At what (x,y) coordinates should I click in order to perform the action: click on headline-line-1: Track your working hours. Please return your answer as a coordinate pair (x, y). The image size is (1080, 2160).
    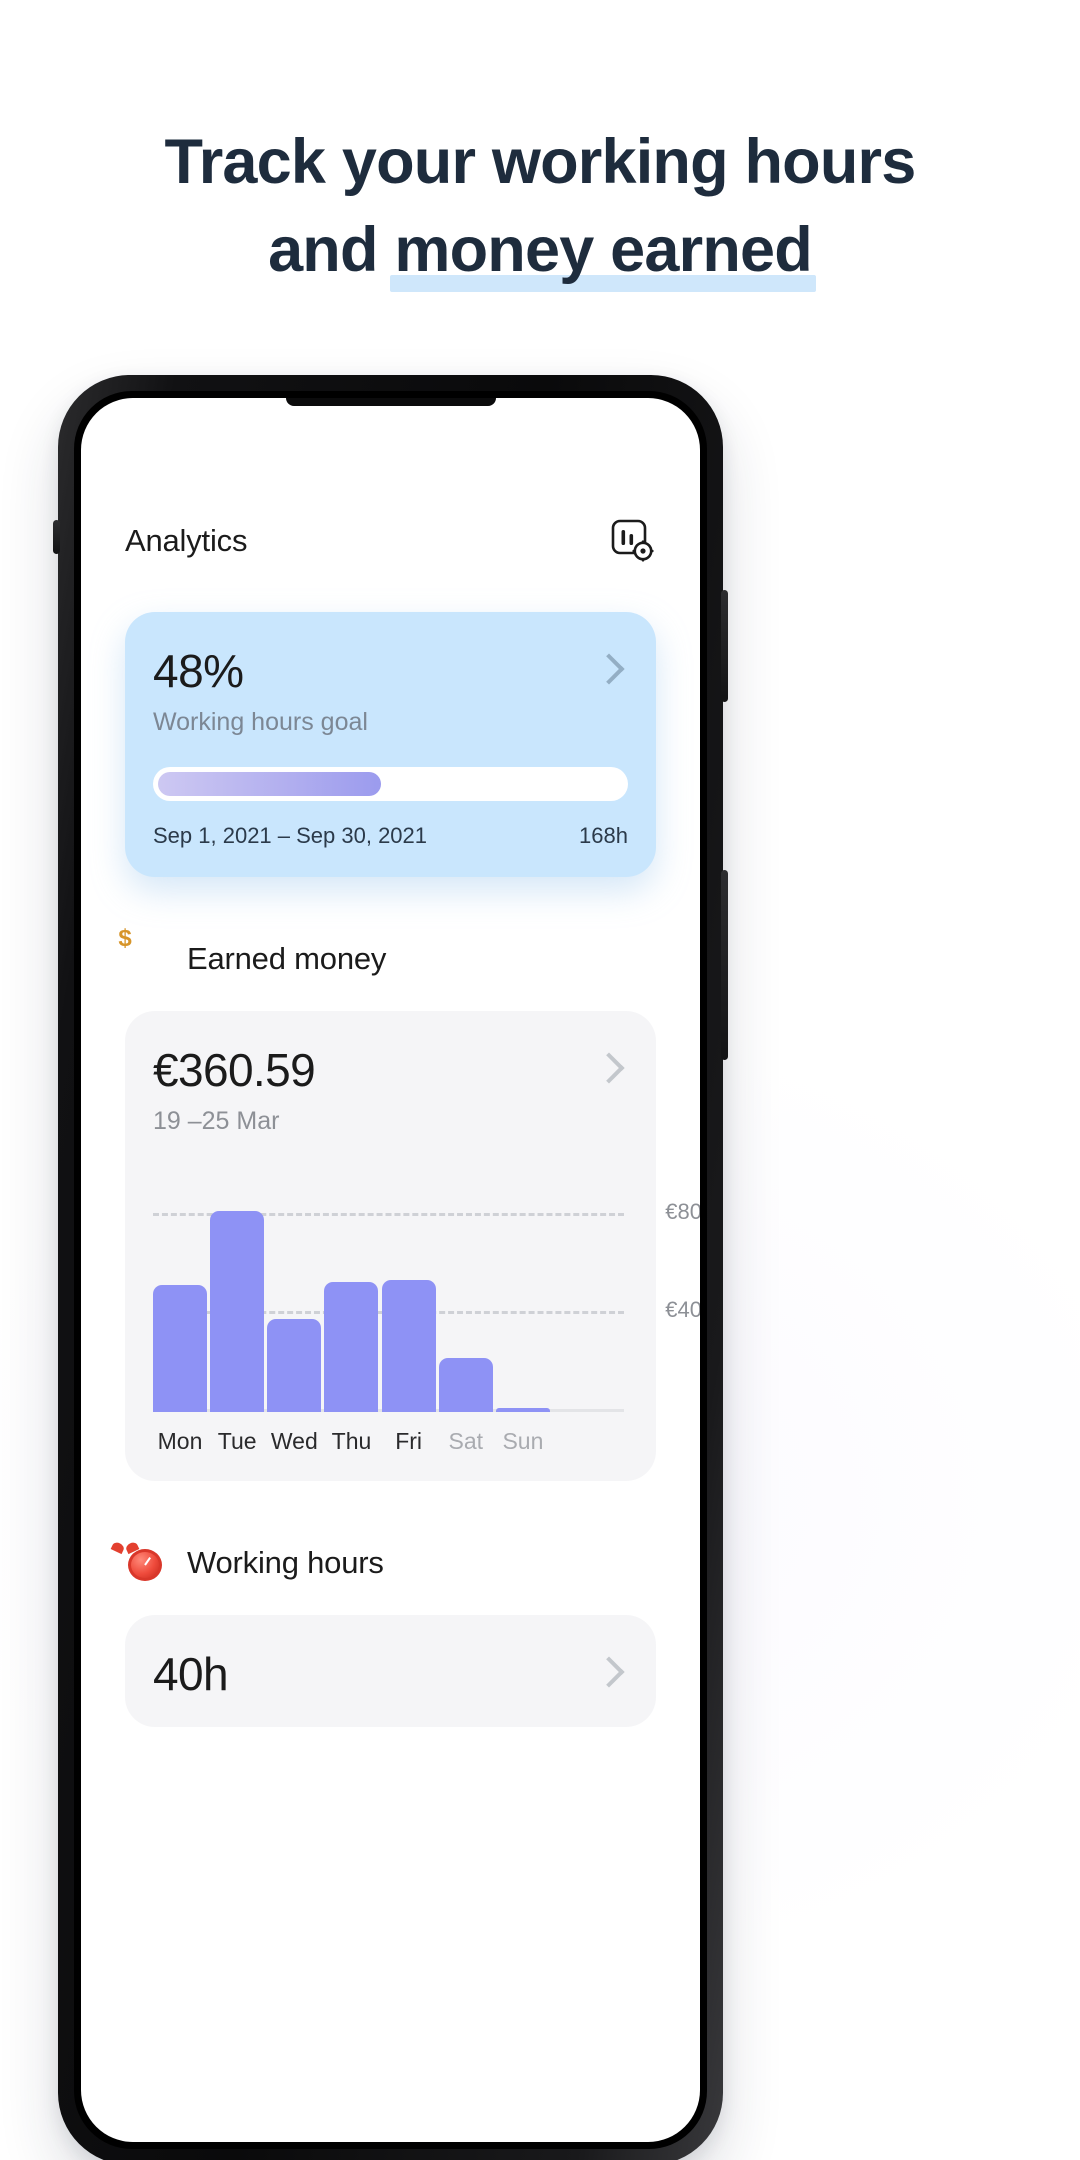
    Looking at the image, I should click on (540, 162).